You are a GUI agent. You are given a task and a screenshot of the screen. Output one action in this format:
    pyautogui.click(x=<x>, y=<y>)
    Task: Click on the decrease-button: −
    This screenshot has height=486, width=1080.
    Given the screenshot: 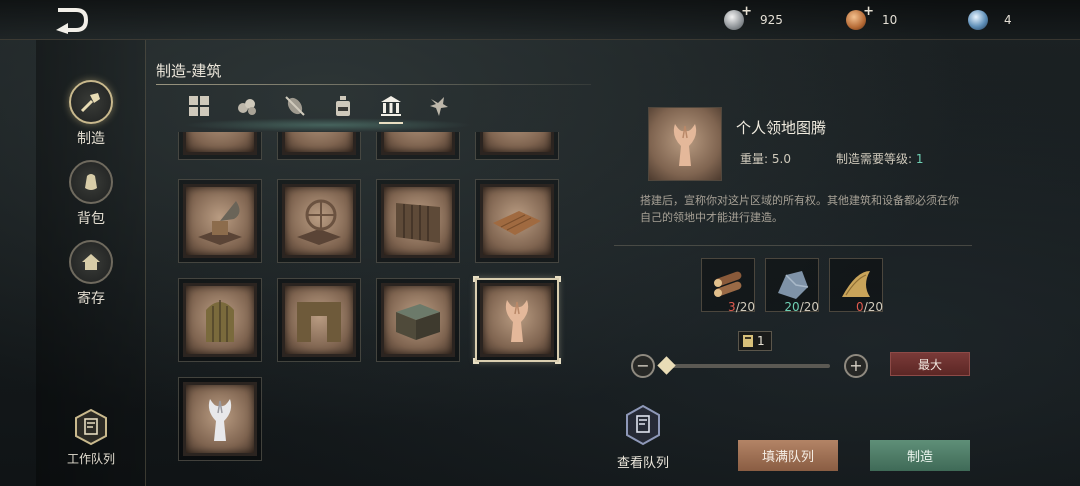 What is the action you would take?
    pyautogui.click(x=643, y=366)
    